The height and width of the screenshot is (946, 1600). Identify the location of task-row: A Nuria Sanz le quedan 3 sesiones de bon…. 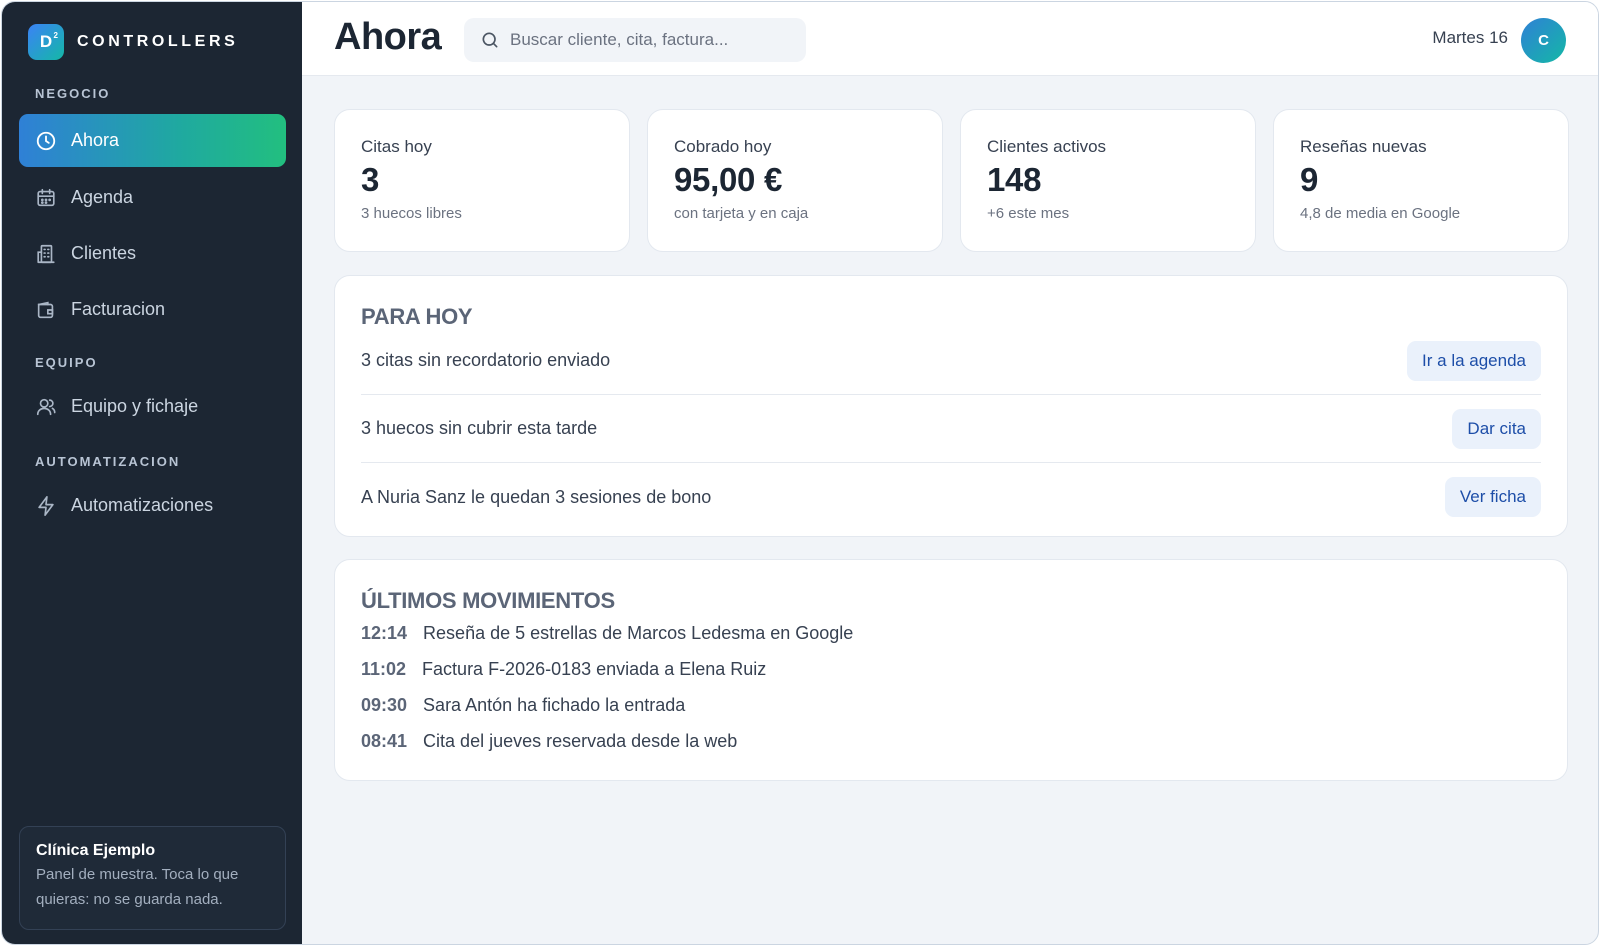
(951, 497).